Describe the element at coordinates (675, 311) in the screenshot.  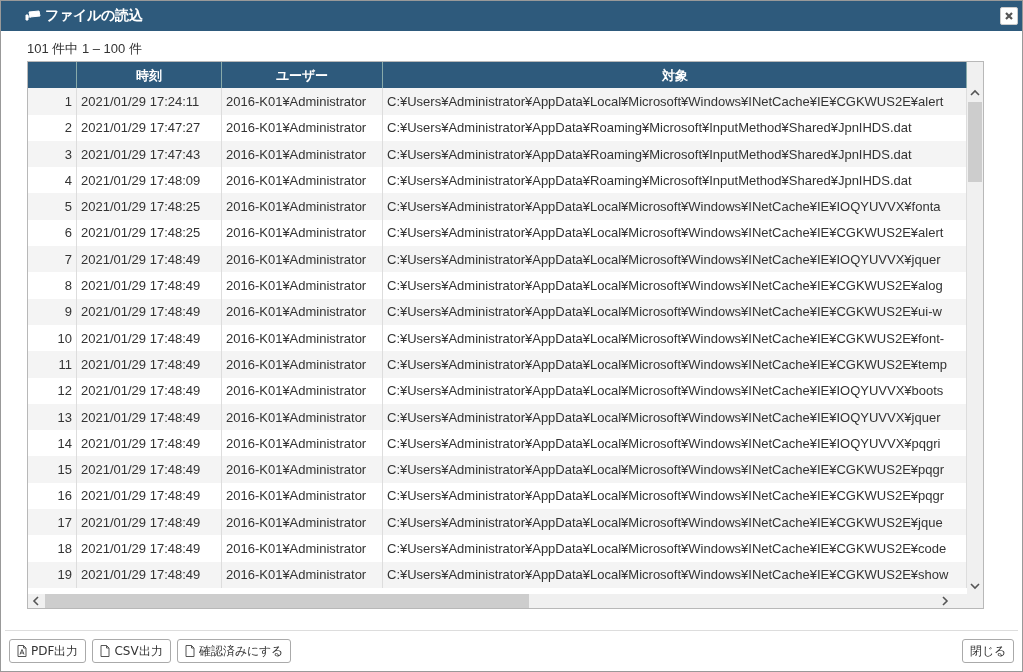
I see `table-cell: C:¥Users¥Administrator¥AppData¥Local¥Microsoft¥Windows¥INetCache¥IE¥CGKWUS2E¥ui-w` at that location.